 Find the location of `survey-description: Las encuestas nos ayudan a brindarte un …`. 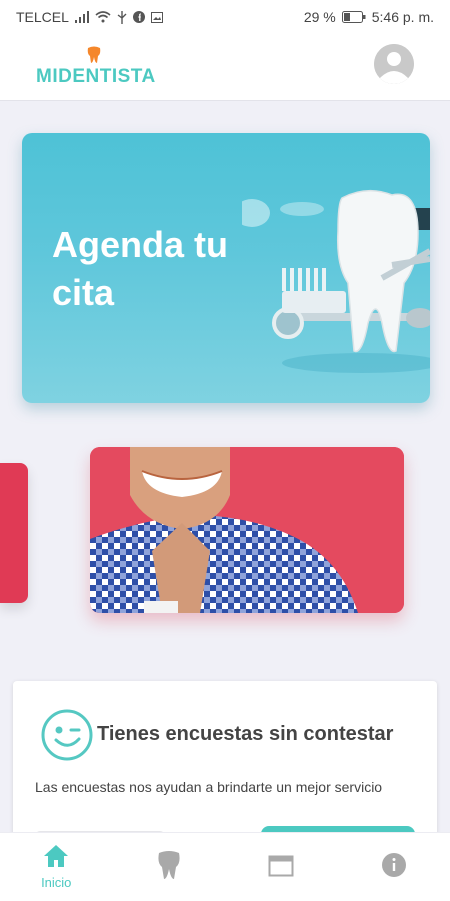

survey-description: Las encuestas nos ayudan a brindarte un … is located at coordinates (208, 787).